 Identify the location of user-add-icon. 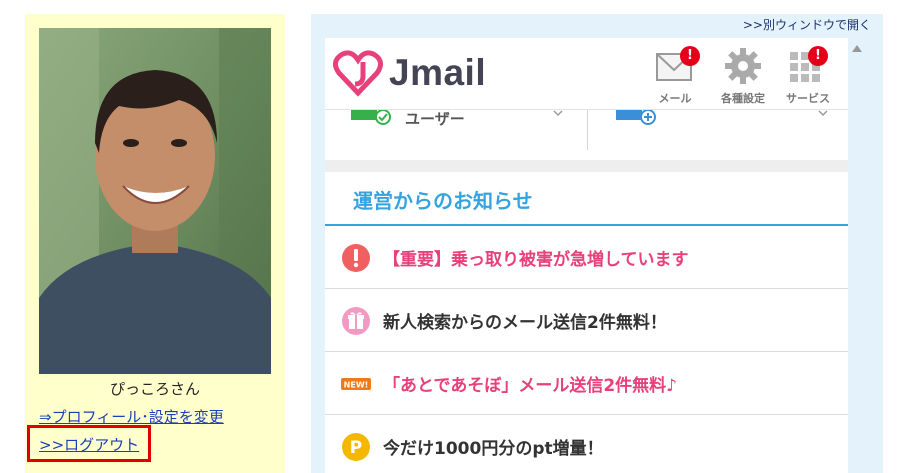
(636, 117).